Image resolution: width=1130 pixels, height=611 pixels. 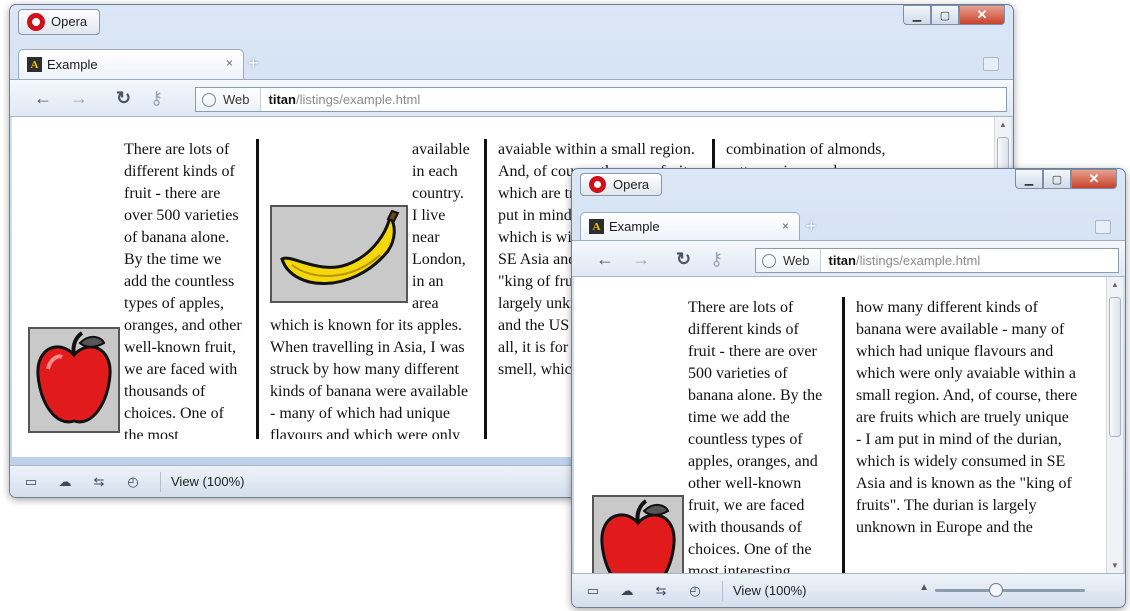 What do you see at coordinates (339, 254) in the screenshot?
I see `banana-image` at bounding box center [339, 254].